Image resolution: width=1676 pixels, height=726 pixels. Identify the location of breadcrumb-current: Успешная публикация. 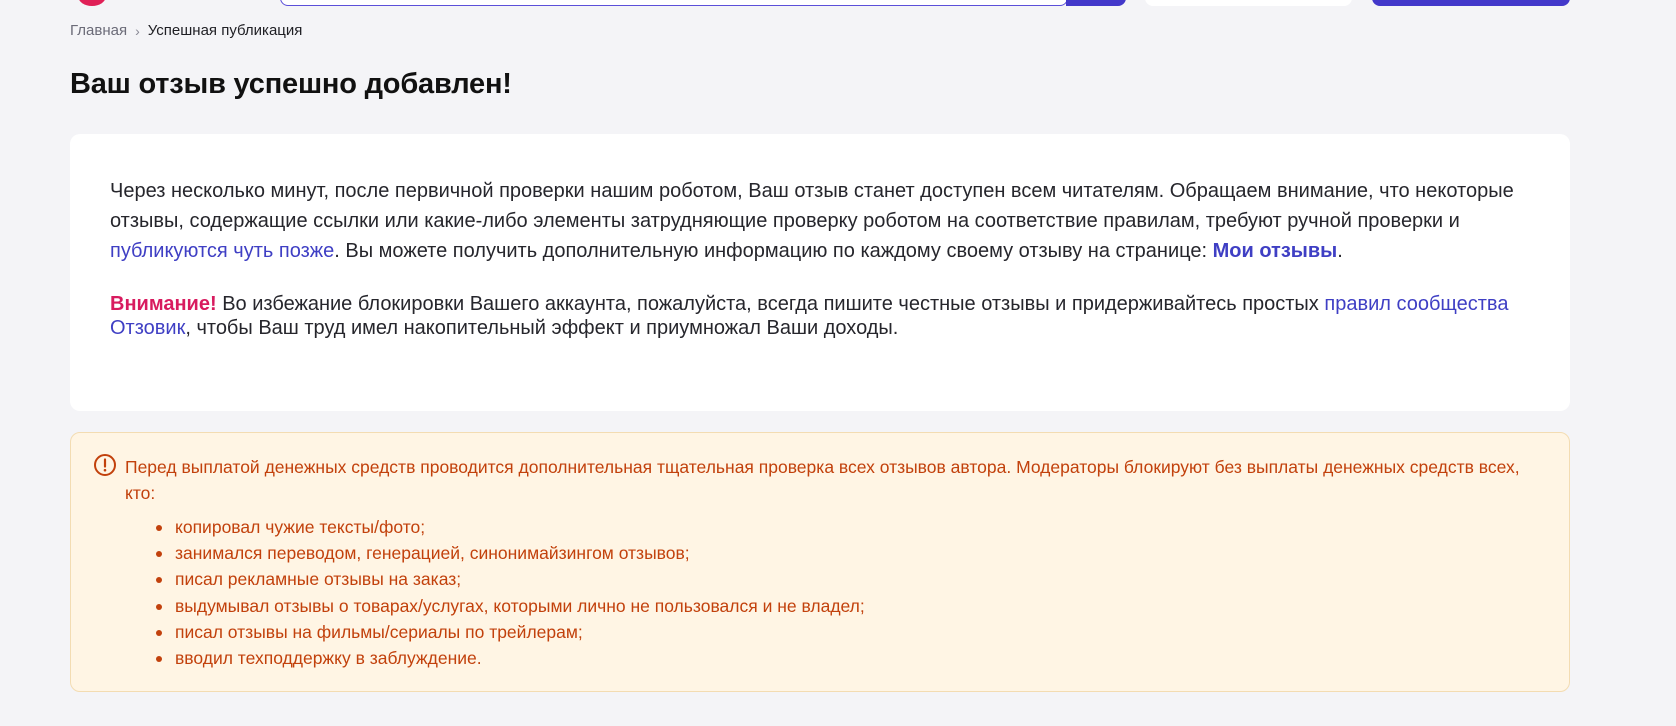
(225, 30).